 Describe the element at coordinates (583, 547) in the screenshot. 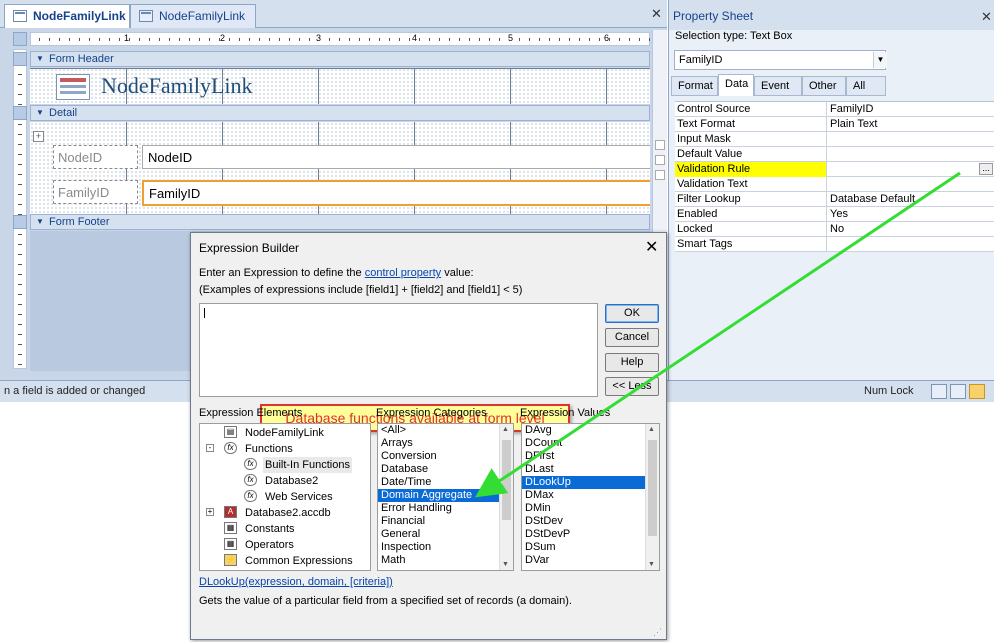

I see `value-item: DSum` at that location.